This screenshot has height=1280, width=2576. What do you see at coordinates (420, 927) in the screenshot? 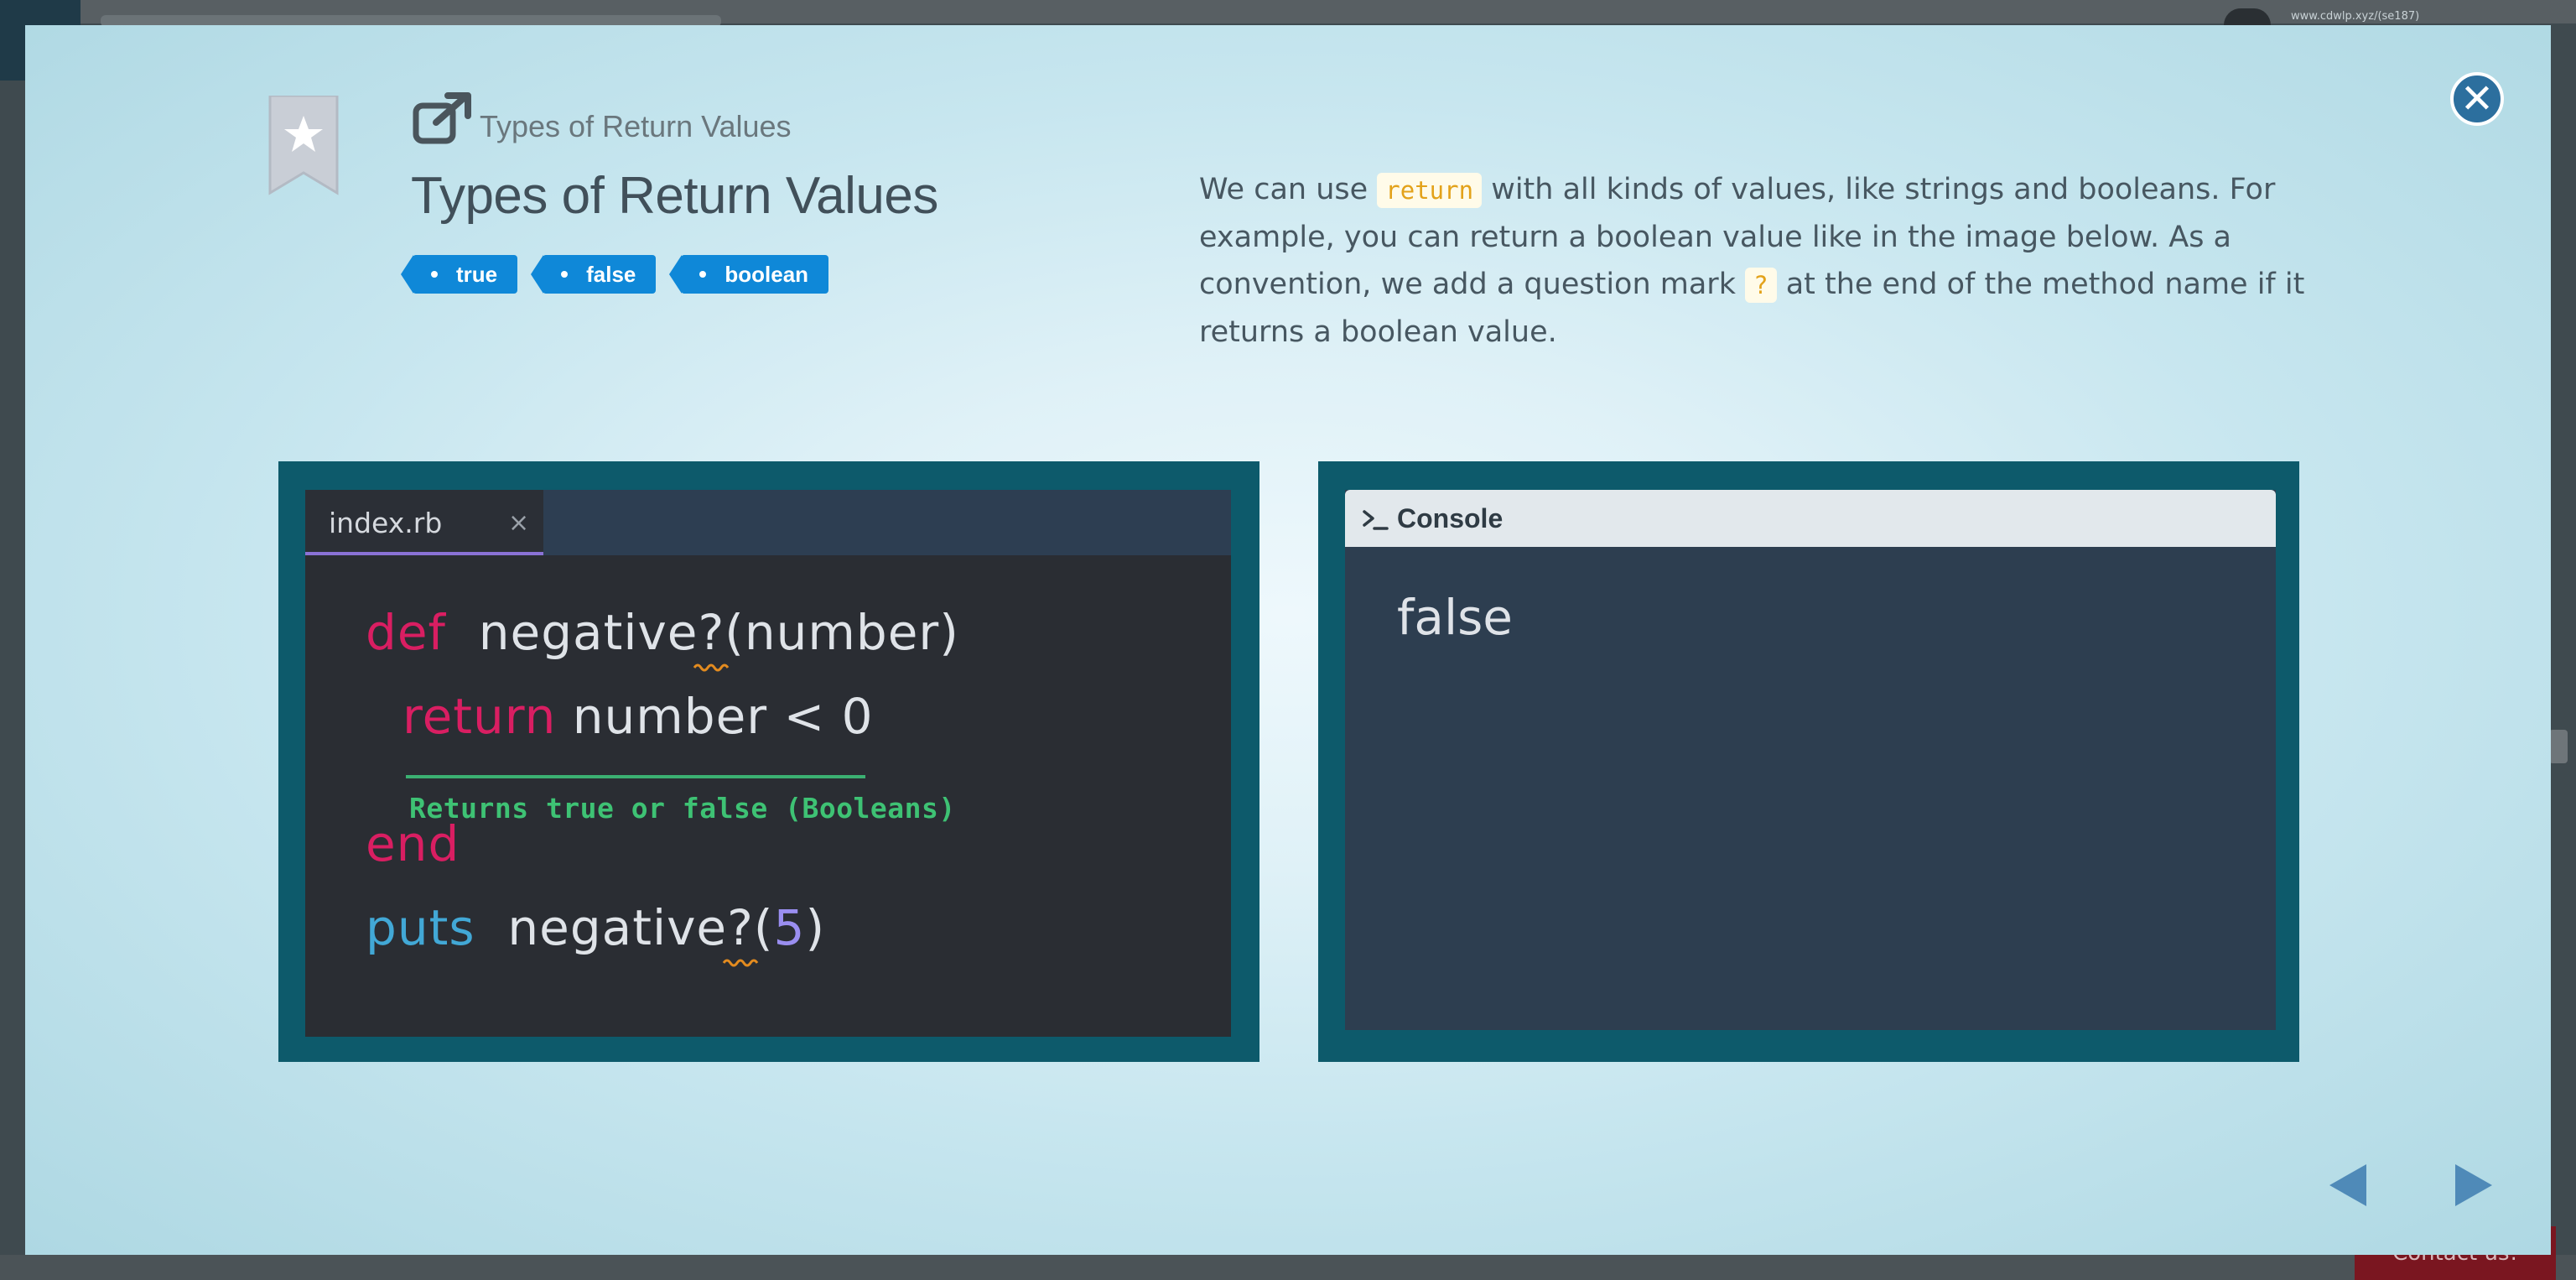
I see `keyword-puts: puts` at bounding box center [420, 927].